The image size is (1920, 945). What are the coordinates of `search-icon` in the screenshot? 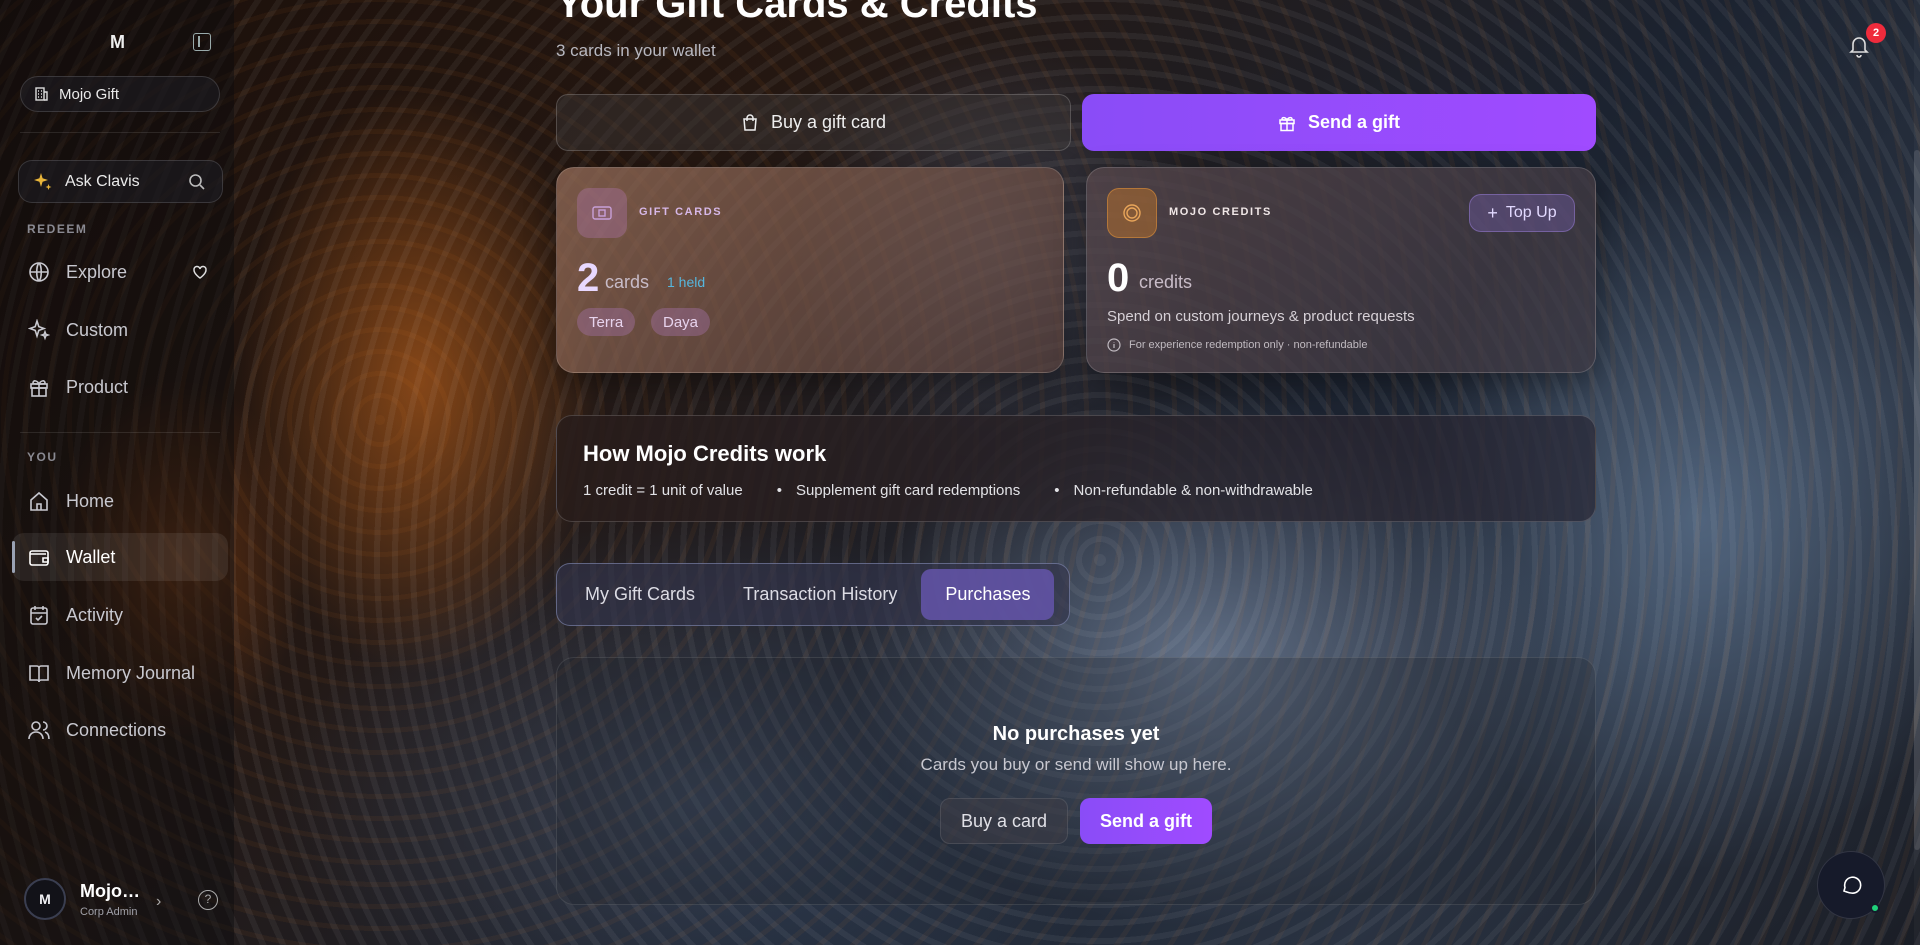 It's located at (197, 182).